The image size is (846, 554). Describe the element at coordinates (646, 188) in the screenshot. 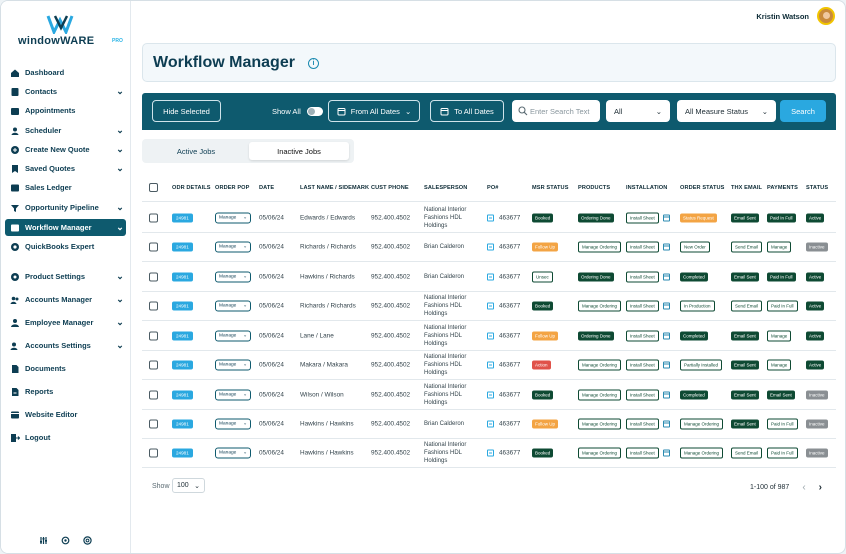

I see `column-header: INSTALLATION` at that location.